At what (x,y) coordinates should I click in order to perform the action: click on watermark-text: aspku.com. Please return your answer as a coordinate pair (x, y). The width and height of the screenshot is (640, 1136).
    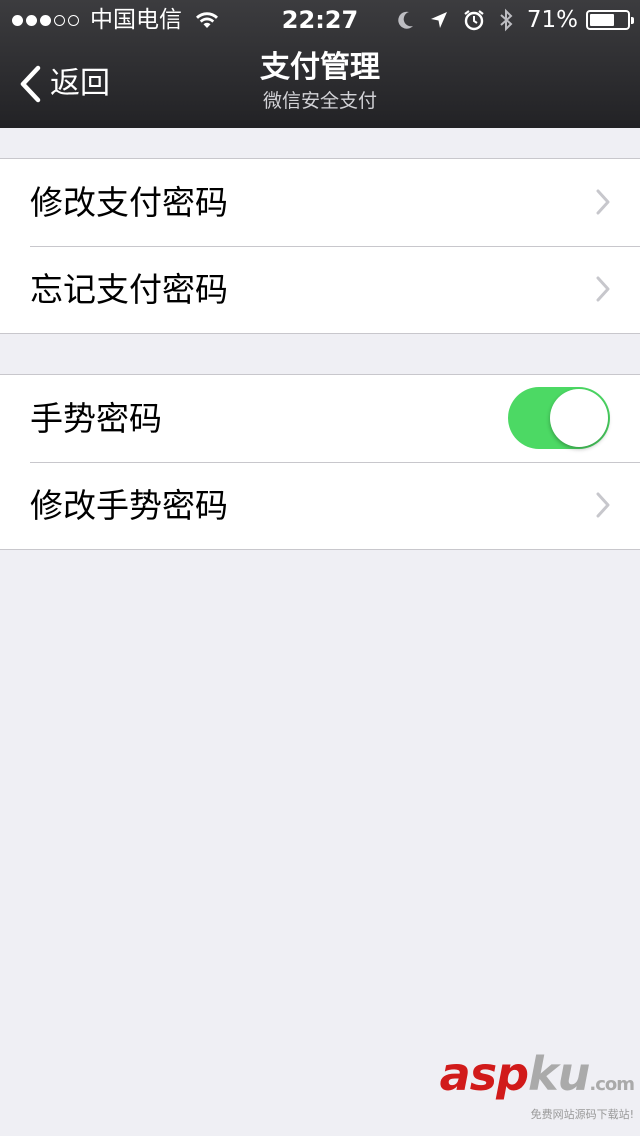
    Looking at the image, I should click on (537, 1079).